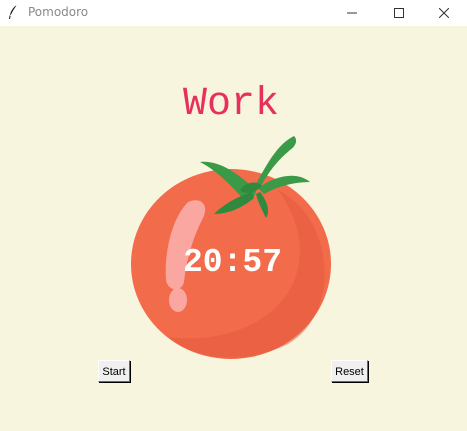 Image resolution: width=467 pixels, height=431 pixels. I want to click on maximize-icon, so click(399, 13).